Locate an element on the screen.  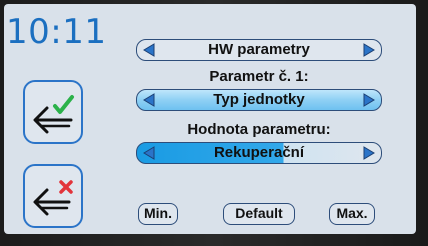
min-button: Min. is located at coordinates (158, 214).